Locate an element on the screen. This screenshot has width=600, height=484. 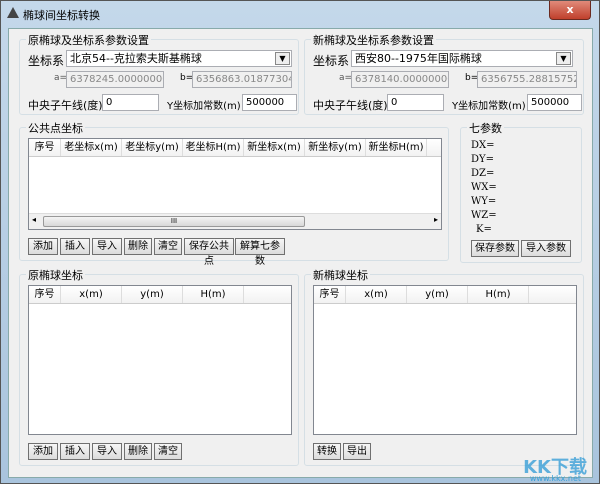
save-common-points-button: 保存公共点 is located at coordinates (209, 252).